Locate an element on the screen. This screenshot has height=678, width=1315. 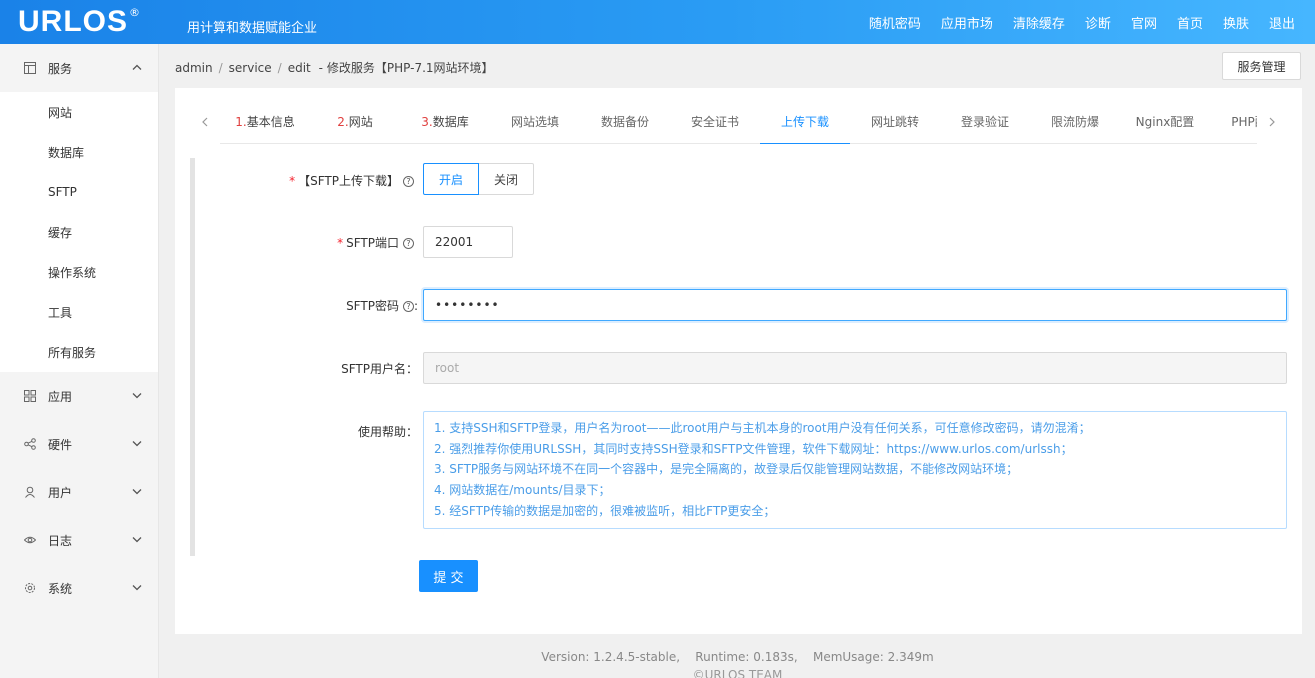
chevron-up-icon is located at coordinates (137, 68).